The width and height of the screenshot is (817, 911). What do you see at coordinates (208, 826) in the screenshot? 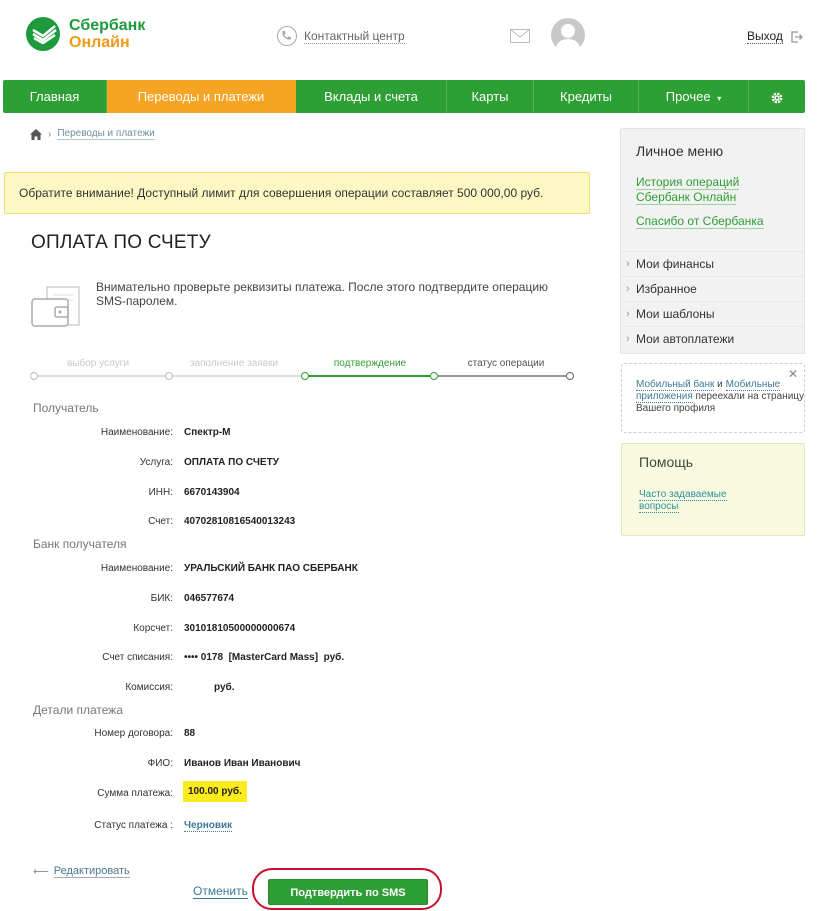
I see `status-value: Черновик` at bounding box center [208, 826].